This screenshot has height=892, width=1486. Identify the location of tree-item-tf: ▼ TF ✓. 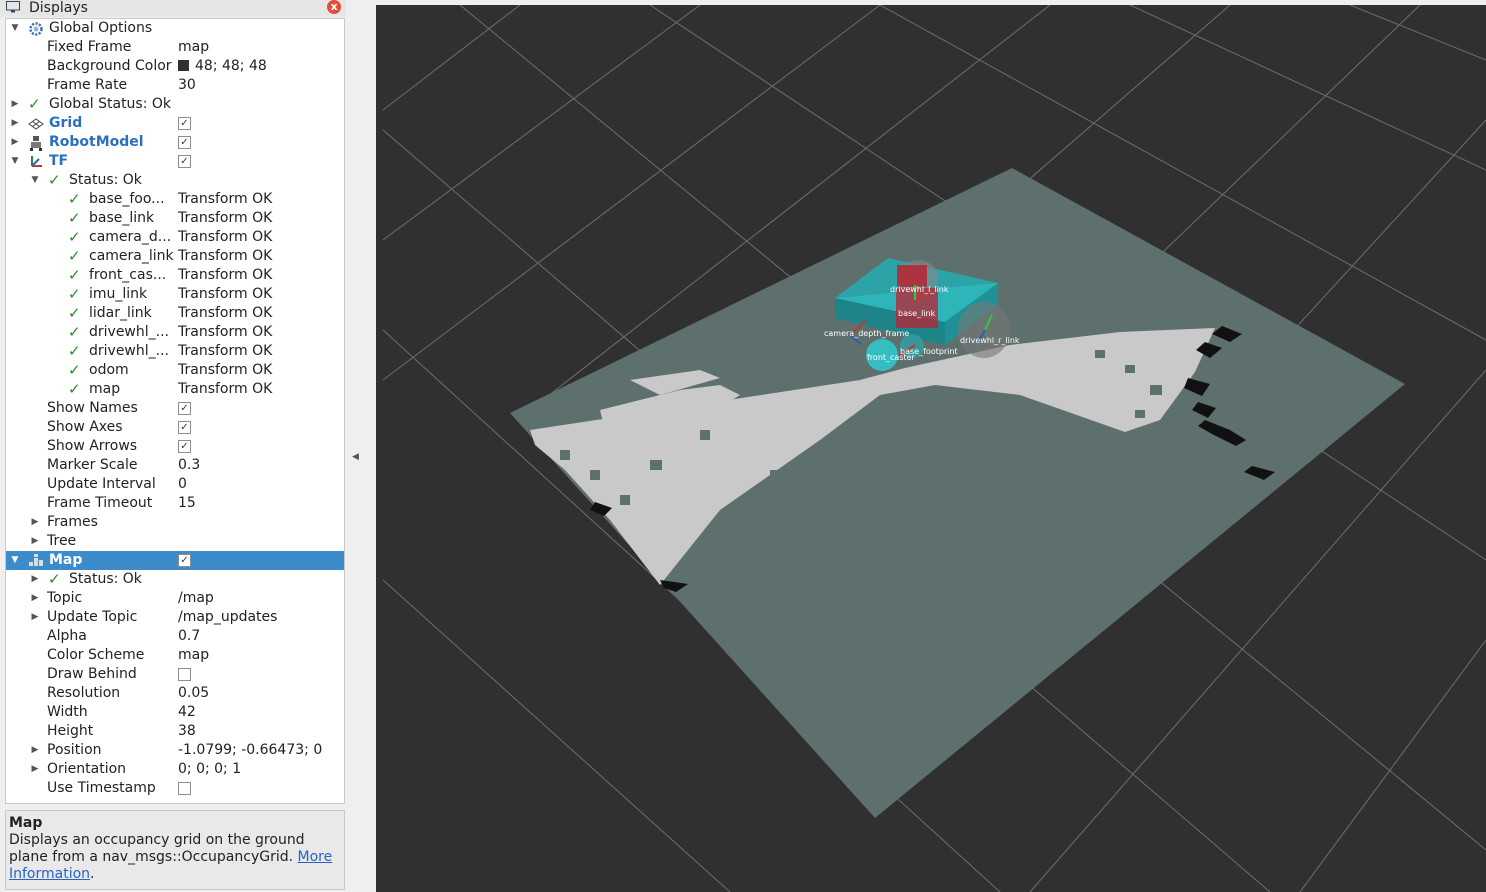
(175, 161).